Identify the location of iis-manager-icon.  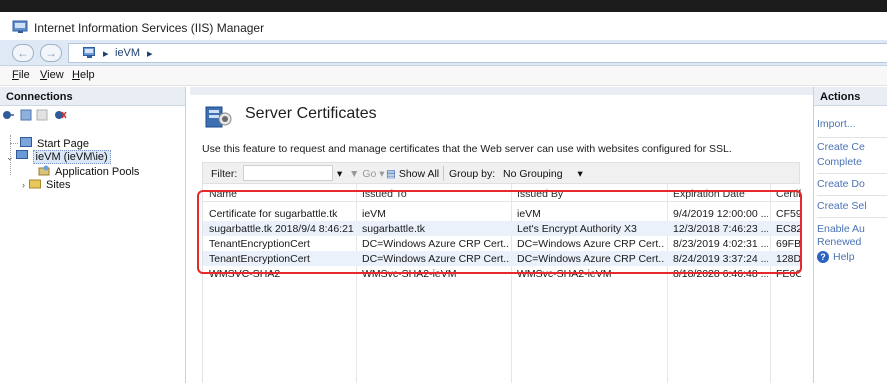
(20, 26).